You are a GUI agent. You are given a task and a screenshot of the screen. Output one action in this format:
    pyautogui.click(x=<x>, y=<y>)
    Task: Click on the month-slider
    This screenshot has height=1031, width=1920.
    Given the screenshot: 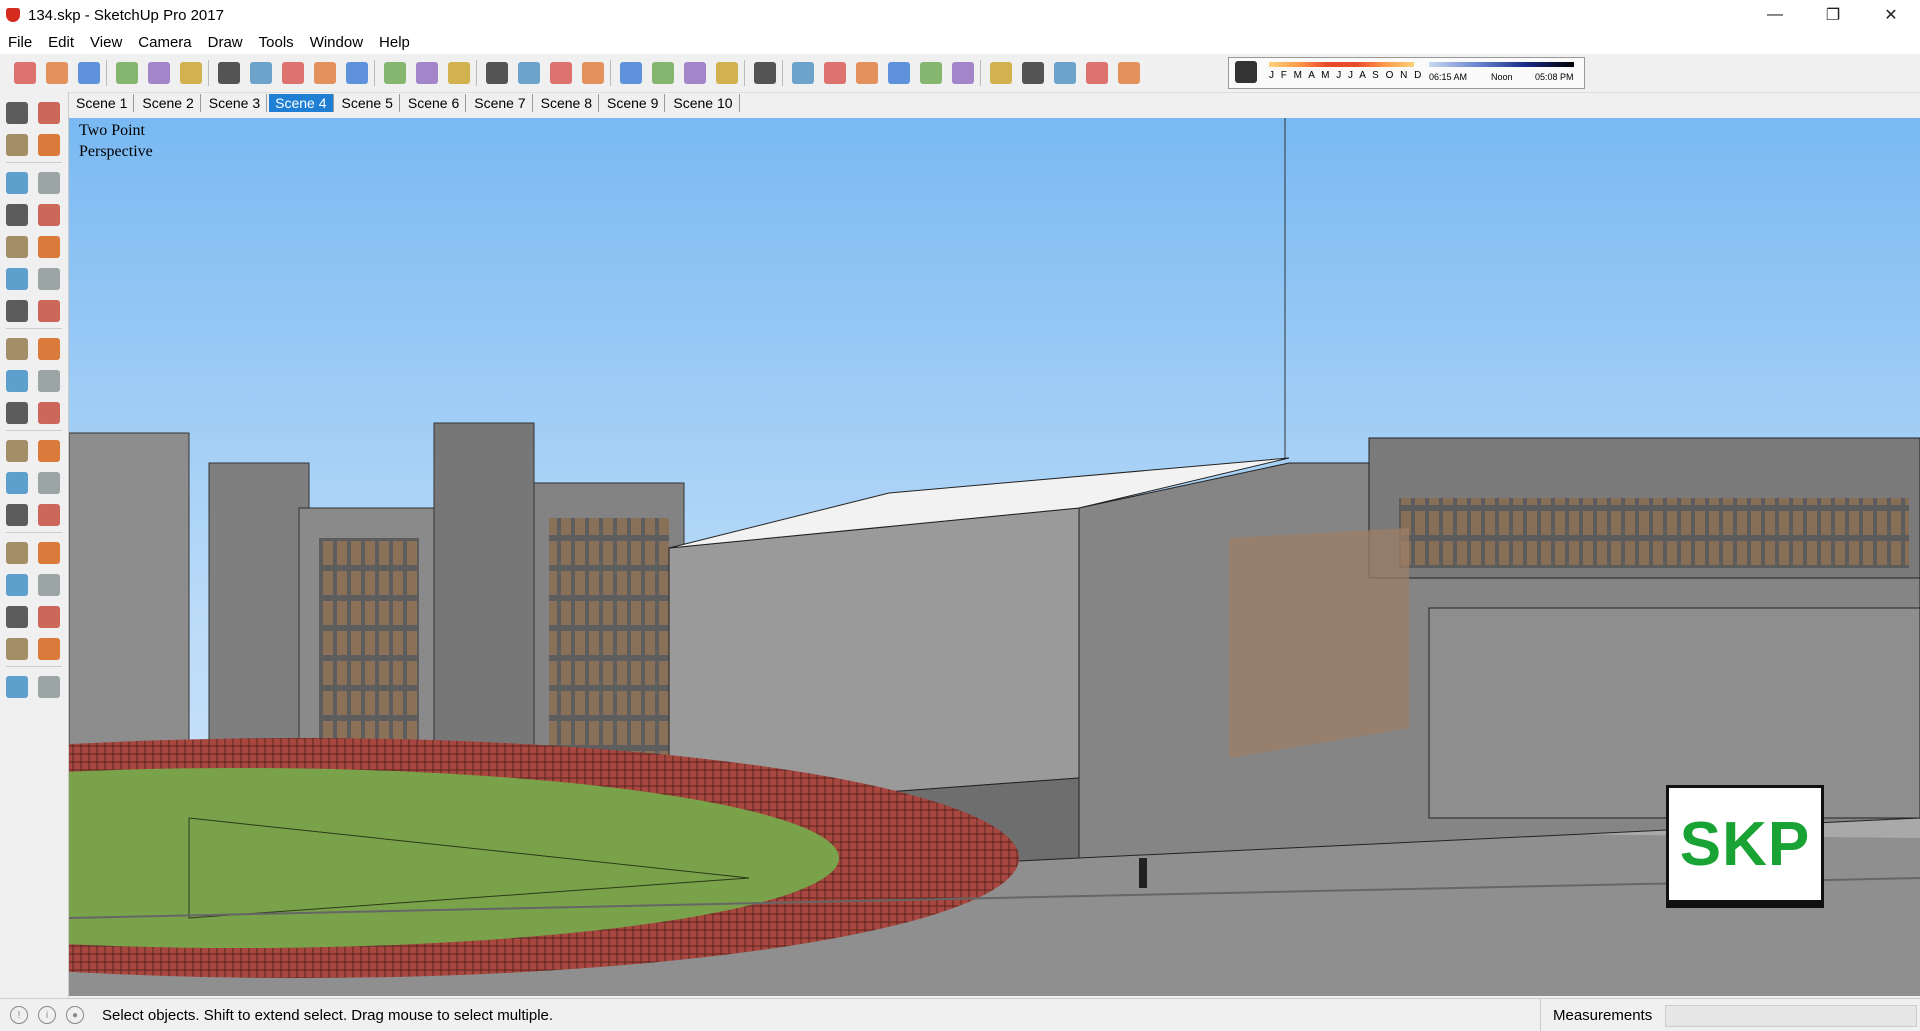 What is the action you would take?
    pyautogui.click(x=1341, y=64)
    